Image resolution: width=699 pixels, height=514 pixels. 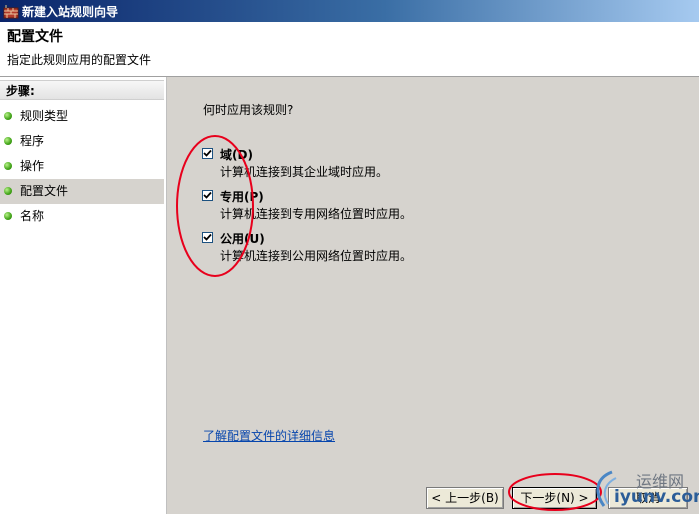 I want to click on step-label: 程序, so click(x=32, y=141).